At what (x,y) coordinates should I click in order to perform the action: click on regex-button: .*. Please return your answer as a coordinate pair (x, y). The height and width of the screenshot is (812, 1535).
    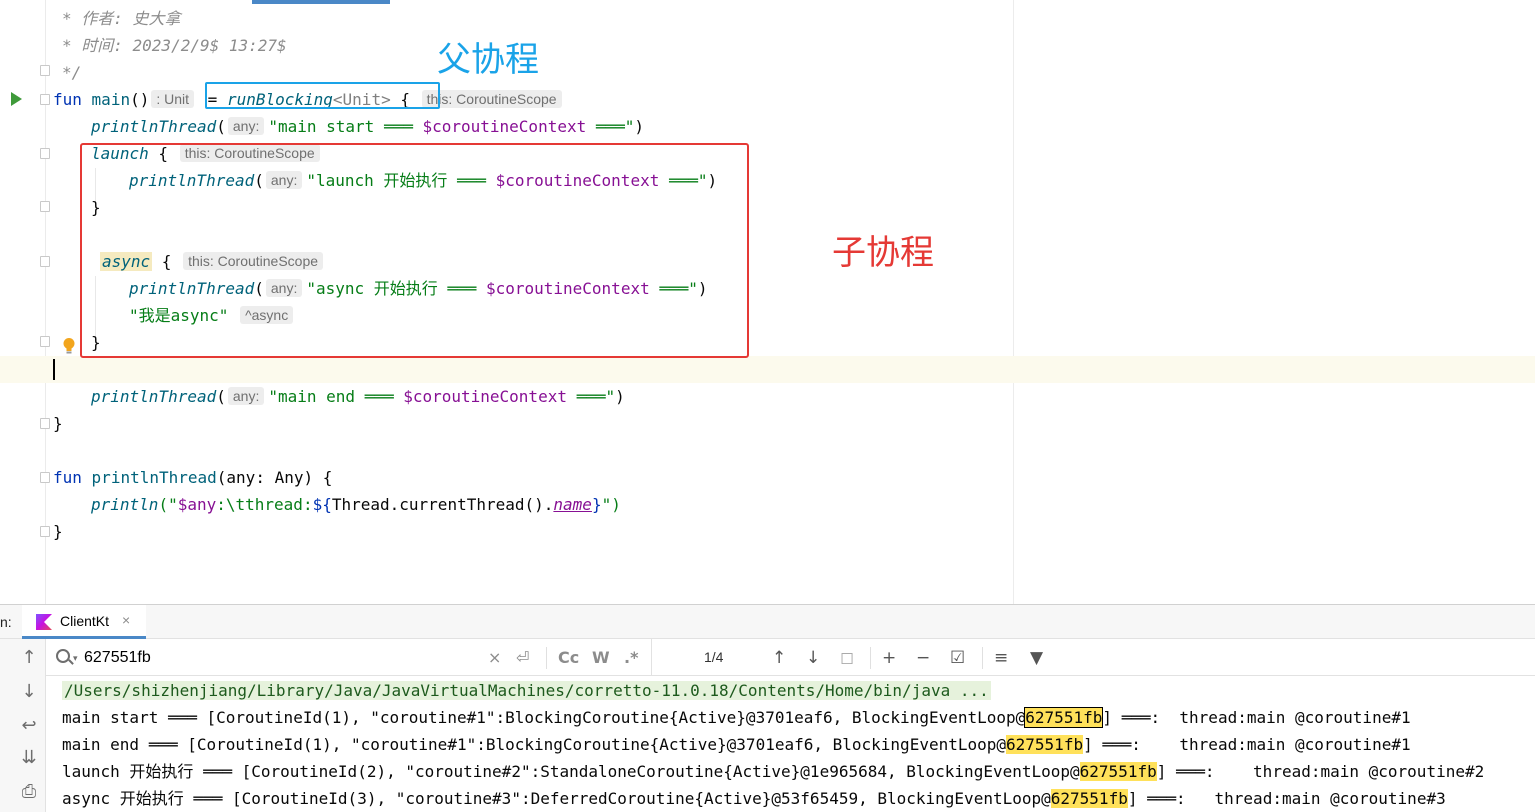
    Looking at the image, I should click on (631, 658).